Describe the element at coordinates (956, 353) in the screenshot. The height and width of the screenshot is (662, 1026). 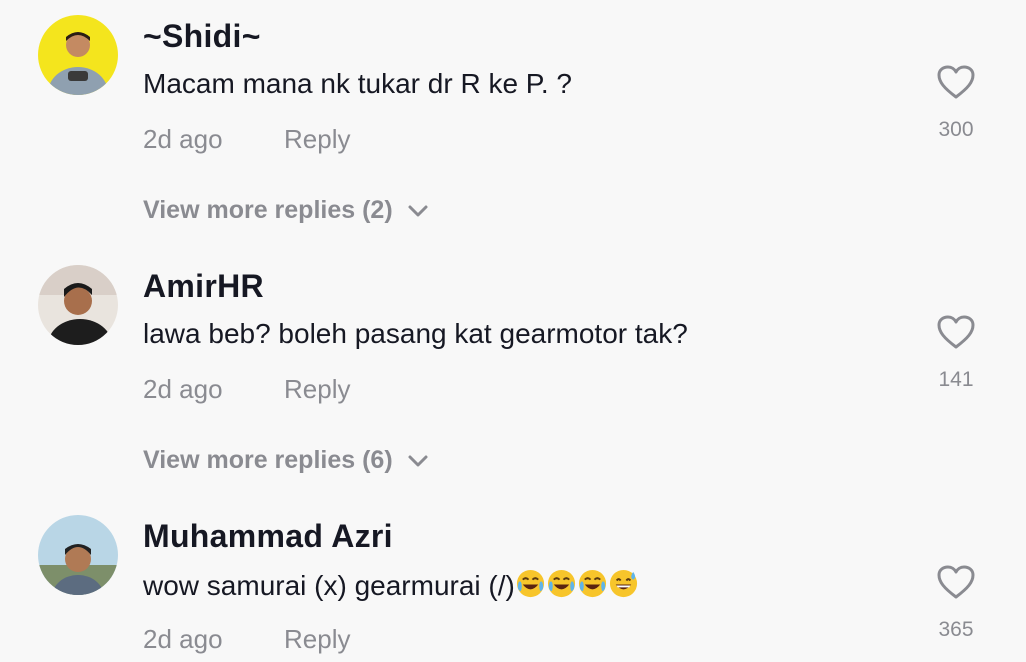
I see `like-control: 141` at that location.